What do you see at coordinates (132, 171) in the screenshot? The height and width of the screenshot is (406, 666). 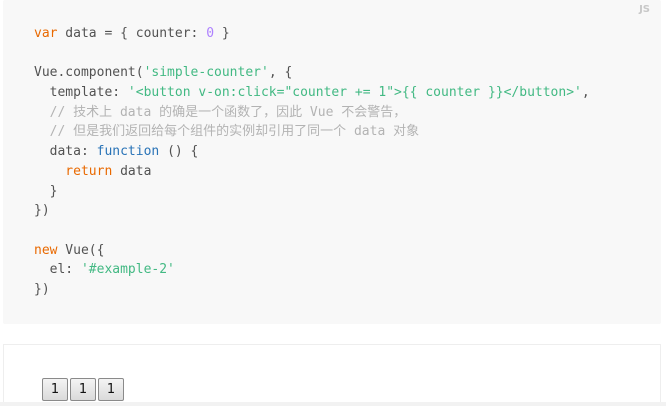 I see `code-token: data` at bounding box center [132, 171].